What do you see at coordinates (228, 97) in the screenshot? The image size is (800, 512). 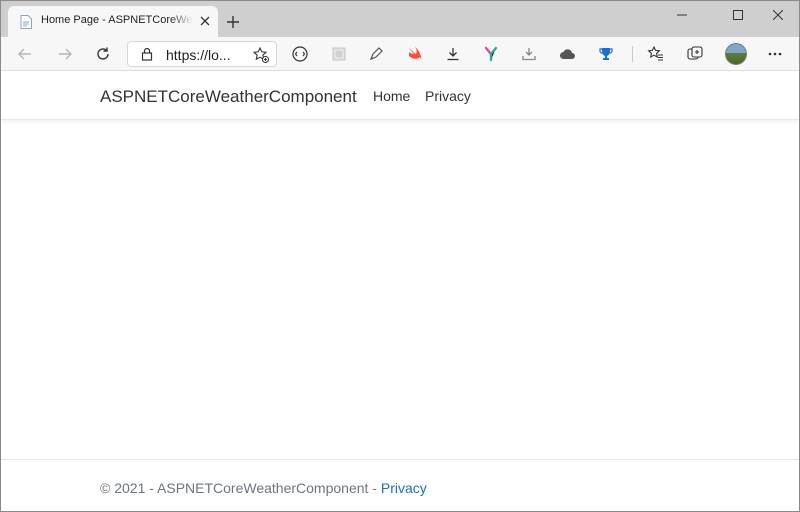 I see `navbar-brand: ASPNETCoreWeatherComponent` at bounding box center [228, 97].